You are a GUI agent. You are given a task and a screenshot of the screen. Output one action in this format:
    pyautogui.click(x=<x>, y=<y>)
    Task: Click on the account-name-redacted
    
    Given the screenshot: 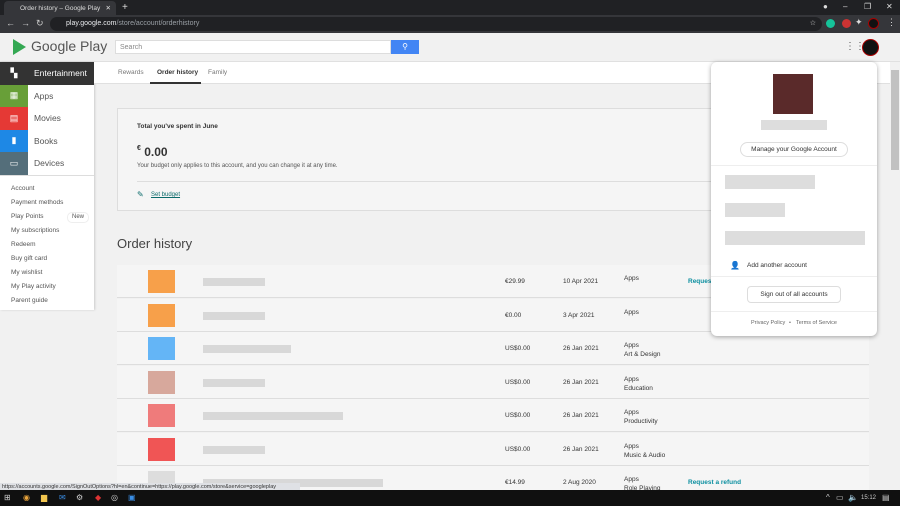 What is the action you would take?
    pyautogui.click(x=794, y=125)
    